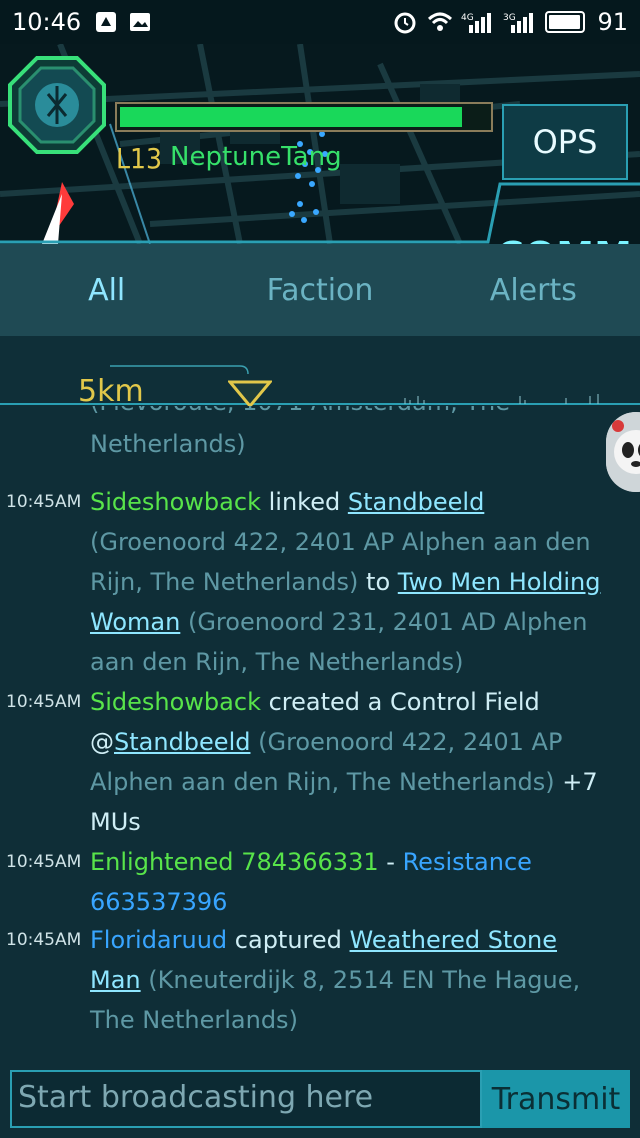 The image size is (640, 1138). I want to click on svg-text: 4G, so click(467, 18).